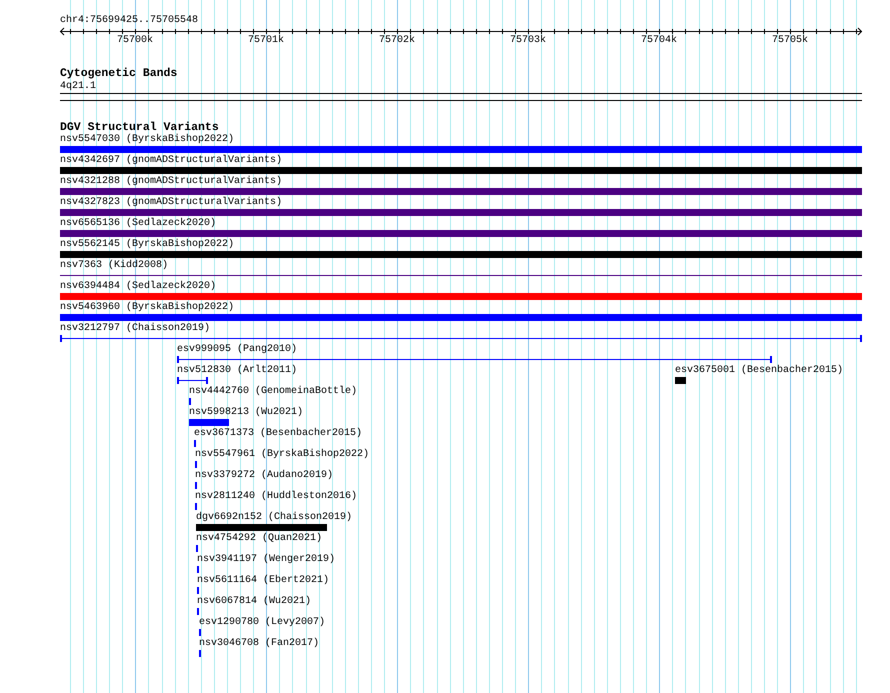 The image size is (890, 693). What do you see at coordinates (237, 350) in the screenshot?
I see `variant-label: esv999095 (Pang2010)` at bounding box center [237, 350].